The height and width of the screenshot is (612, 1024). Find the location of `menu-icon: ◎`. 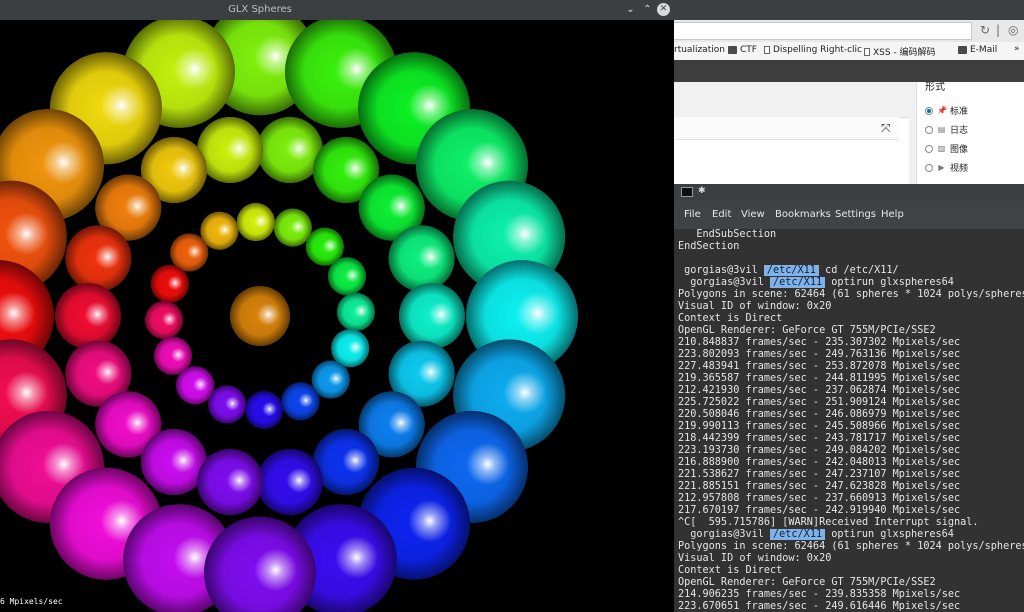

menu-icon: ◎ is located at coordinates (1013, 30).